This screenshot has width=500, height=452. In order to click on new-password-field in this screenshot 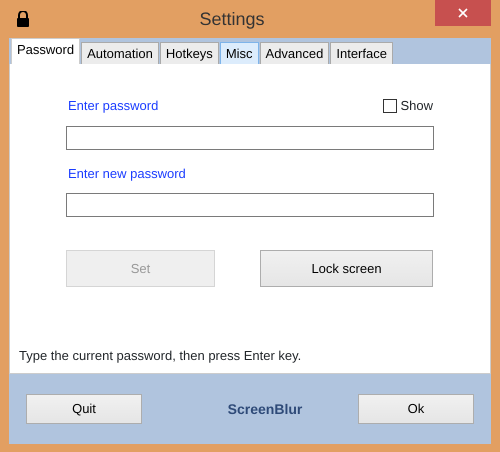, I will do `click(250, 205)`.